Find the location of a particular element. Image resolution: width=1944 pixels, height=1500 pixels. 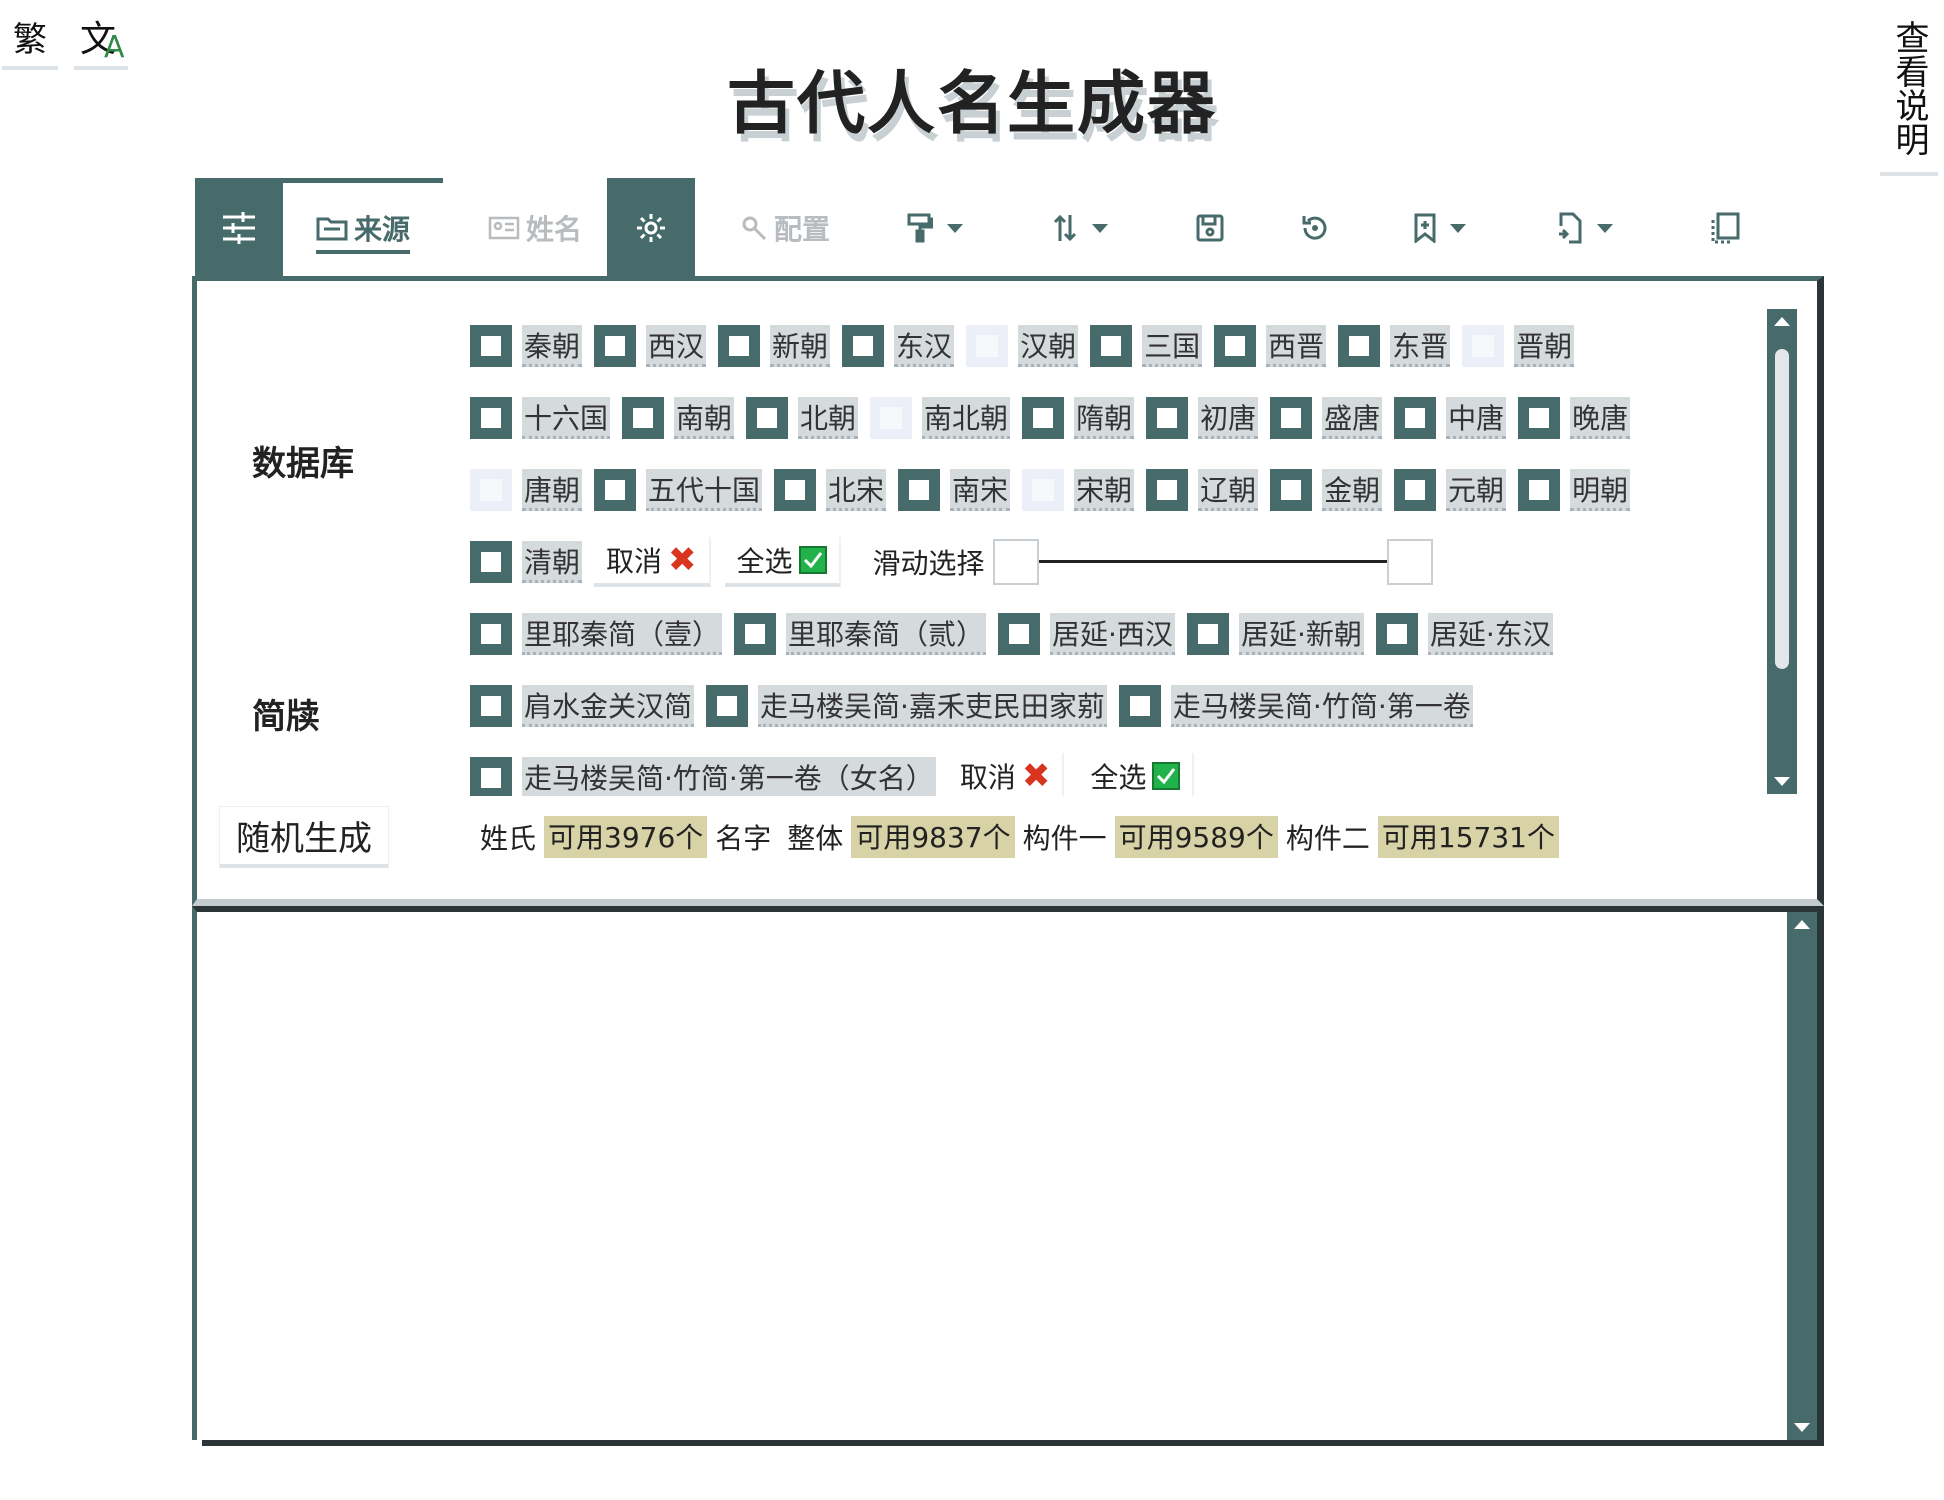

slider-handle-start is located at coordinates (1015, 562).